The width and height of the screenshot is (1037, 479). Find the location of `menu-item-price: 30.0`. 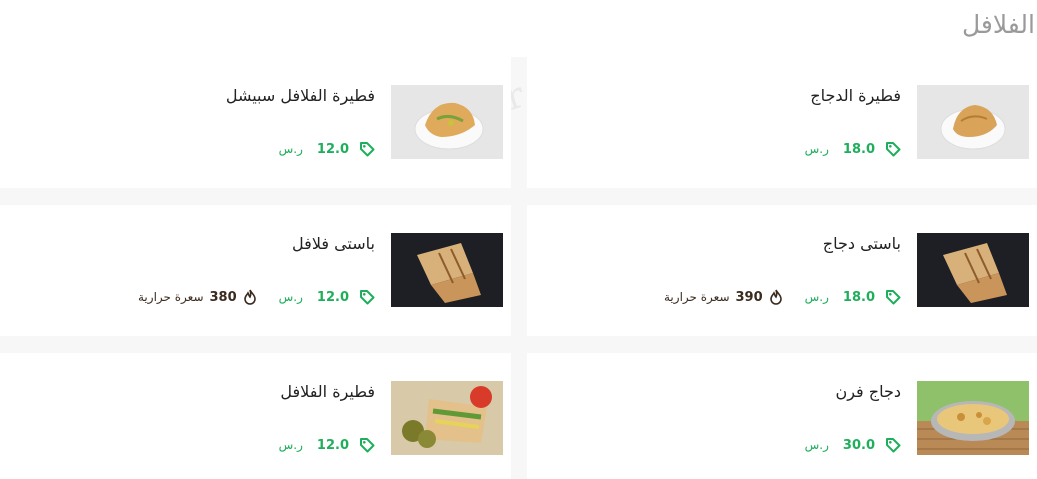

menu-item-price: 30.0 is located at coordinates (858, 445).